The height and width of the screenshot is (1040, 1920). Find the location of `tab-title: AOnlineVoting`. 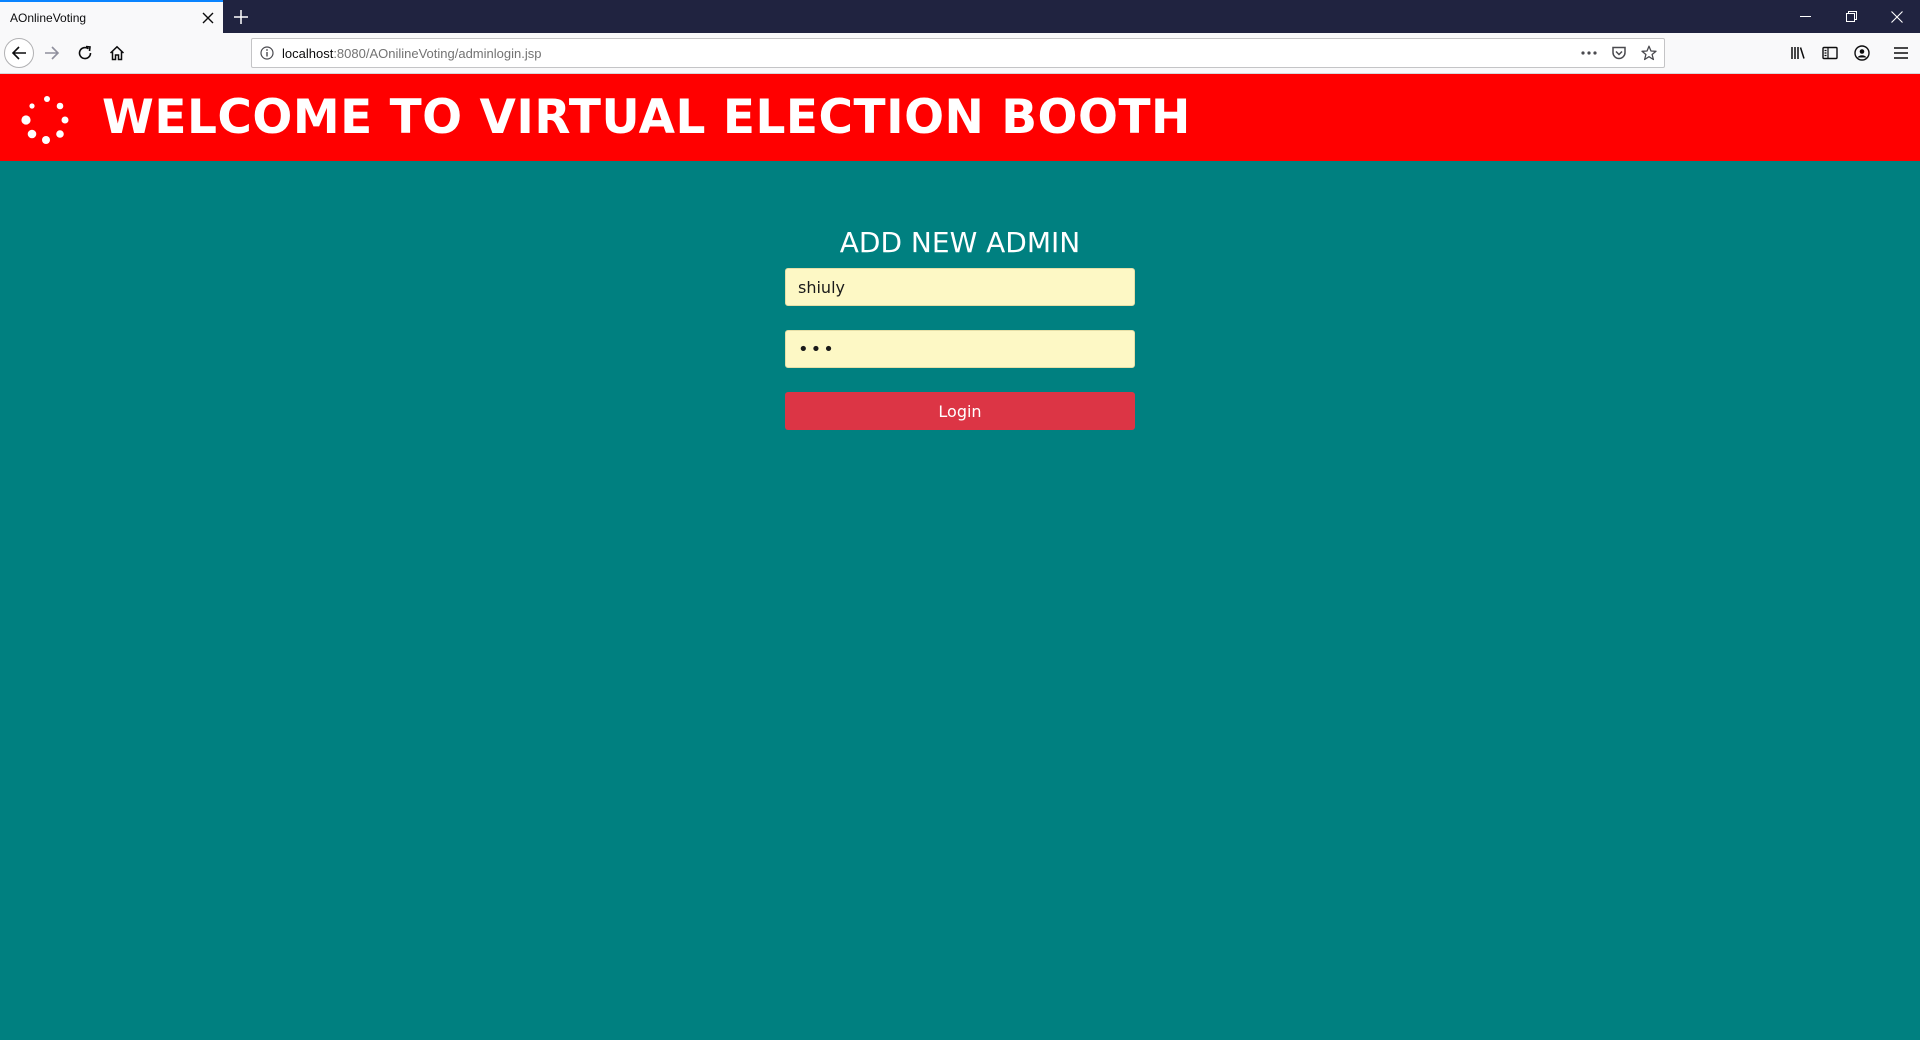

tab-title: AOnlineVoting is located at coordinates (48, 17).